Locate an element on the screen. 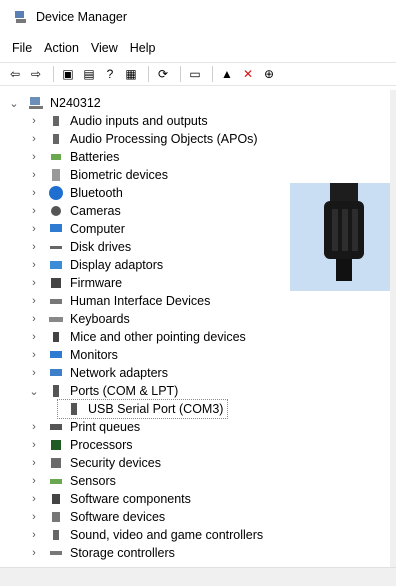 The image size is (396, 586). toolbar: ⇦ ⇨ ▣ ▤ ? ▦ ⟳ ▭ ▲ ✕ ⊕ is located at coordinates (198, 74).